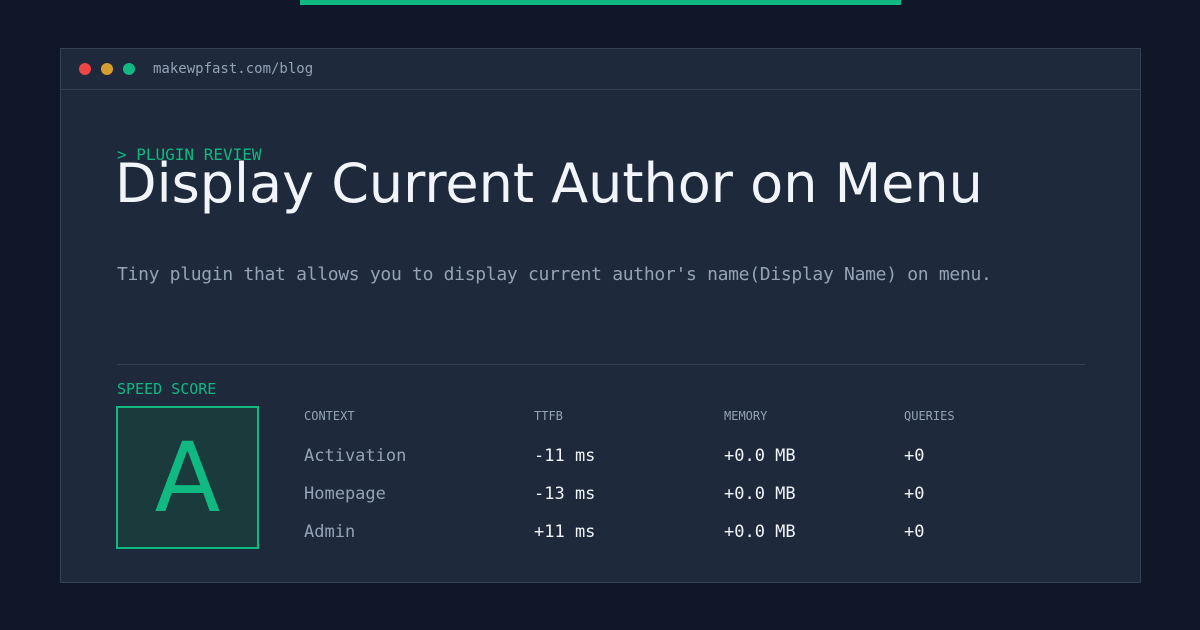  What do you see at coordinates (355, 456) in the screenshot?
I see `context-cell: Activation` at bounding box center [355, 456].